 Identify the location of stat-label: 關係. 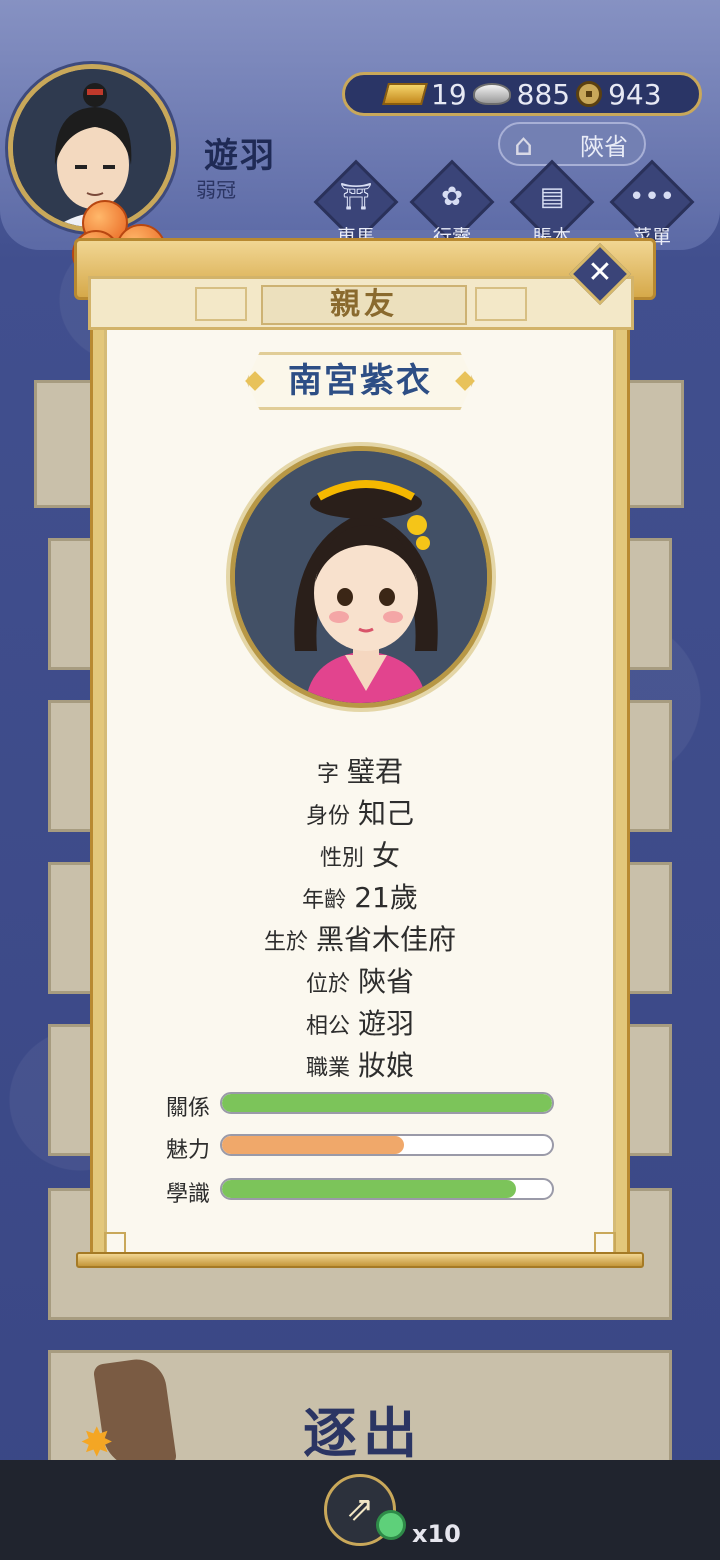
(188, 1108).